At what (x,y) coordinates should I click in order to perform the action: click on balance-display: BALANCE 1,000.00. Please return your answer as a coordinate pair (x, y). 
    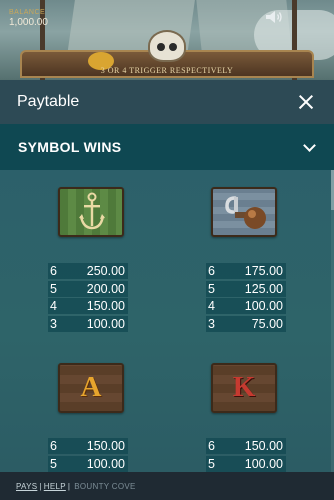
    Looking at the image, I should click on (28, 18).